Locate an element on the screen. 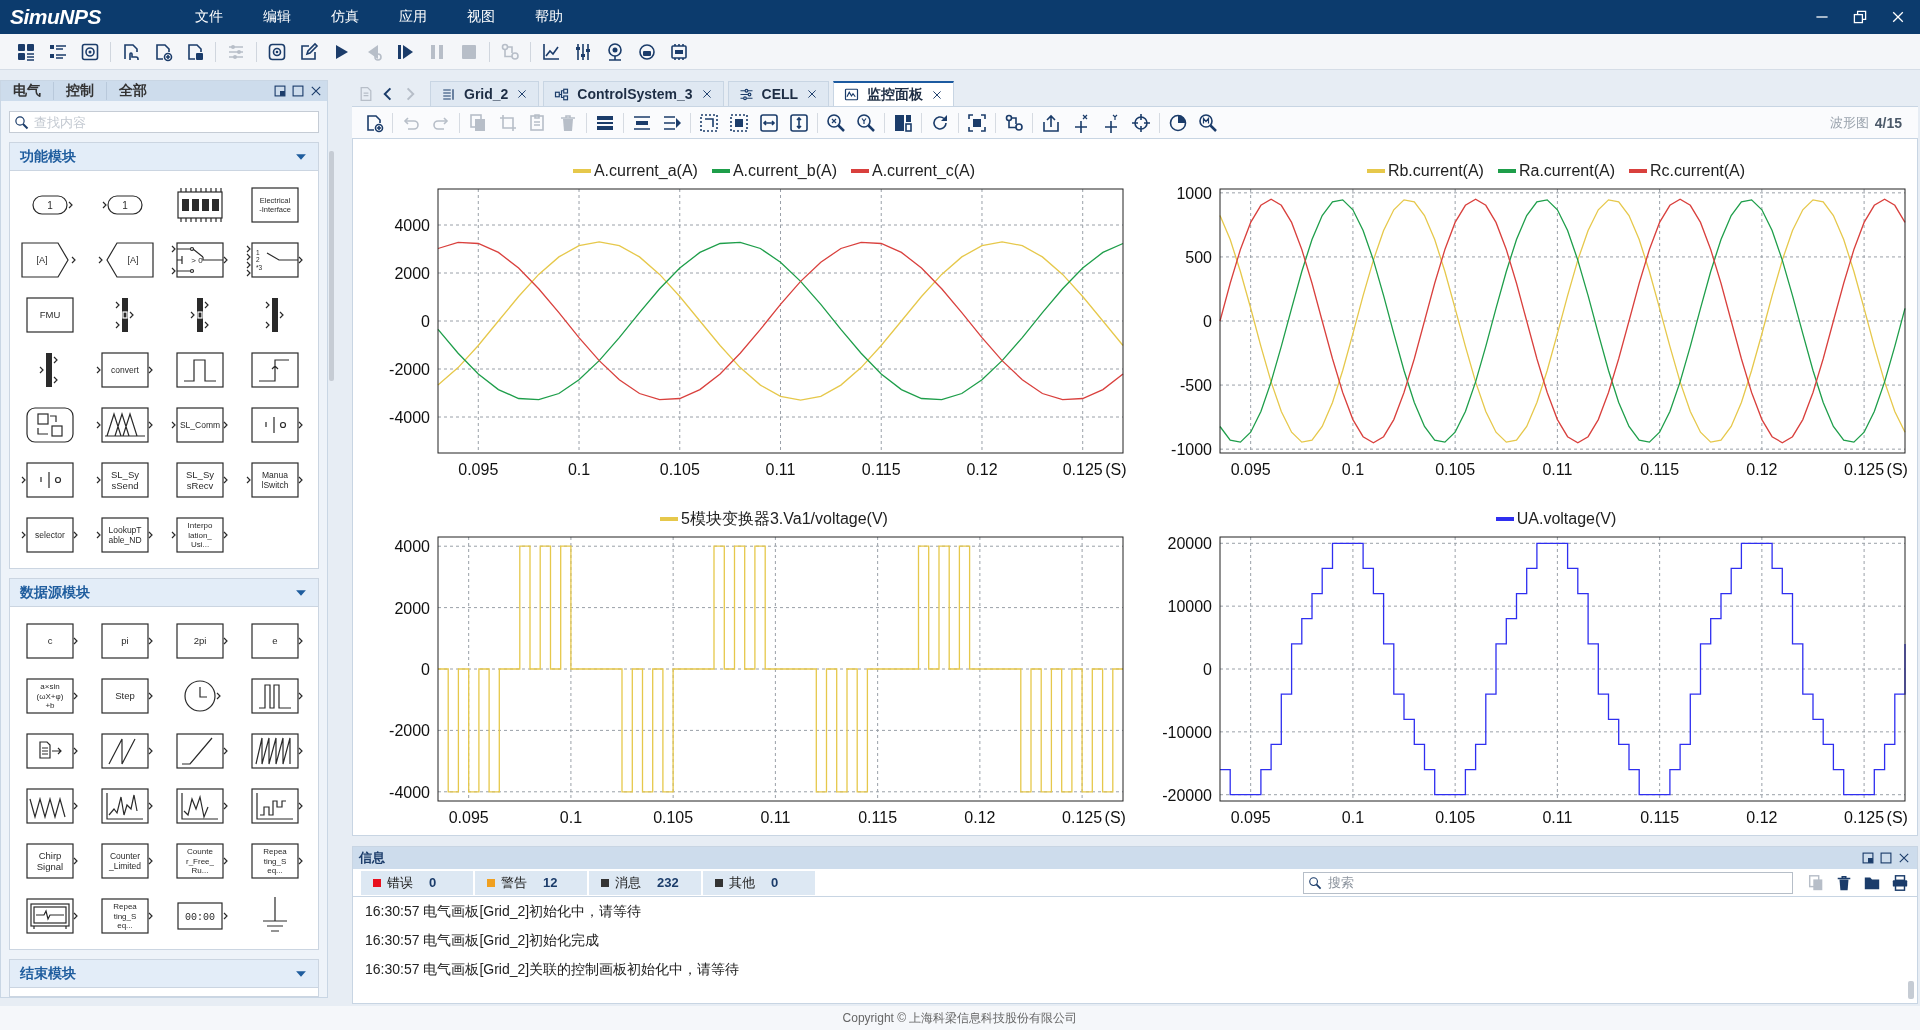 This screenshot has height=1030, width=1920. tiles-icon is located at coordinates (26, 51).